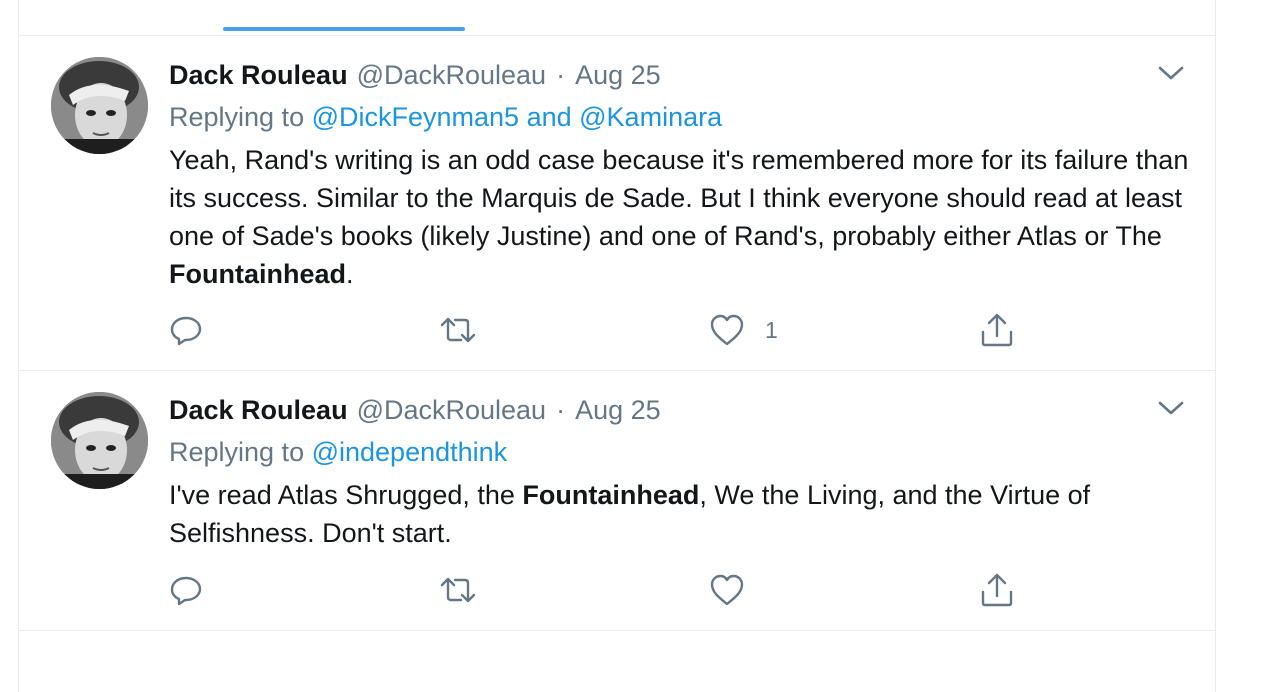 This screenshot has width=1262, height=692. What do you see at coordinates (619, 330) in the screenshot?
I see `tweet-actions: 1` at bounding box center [619, 330].